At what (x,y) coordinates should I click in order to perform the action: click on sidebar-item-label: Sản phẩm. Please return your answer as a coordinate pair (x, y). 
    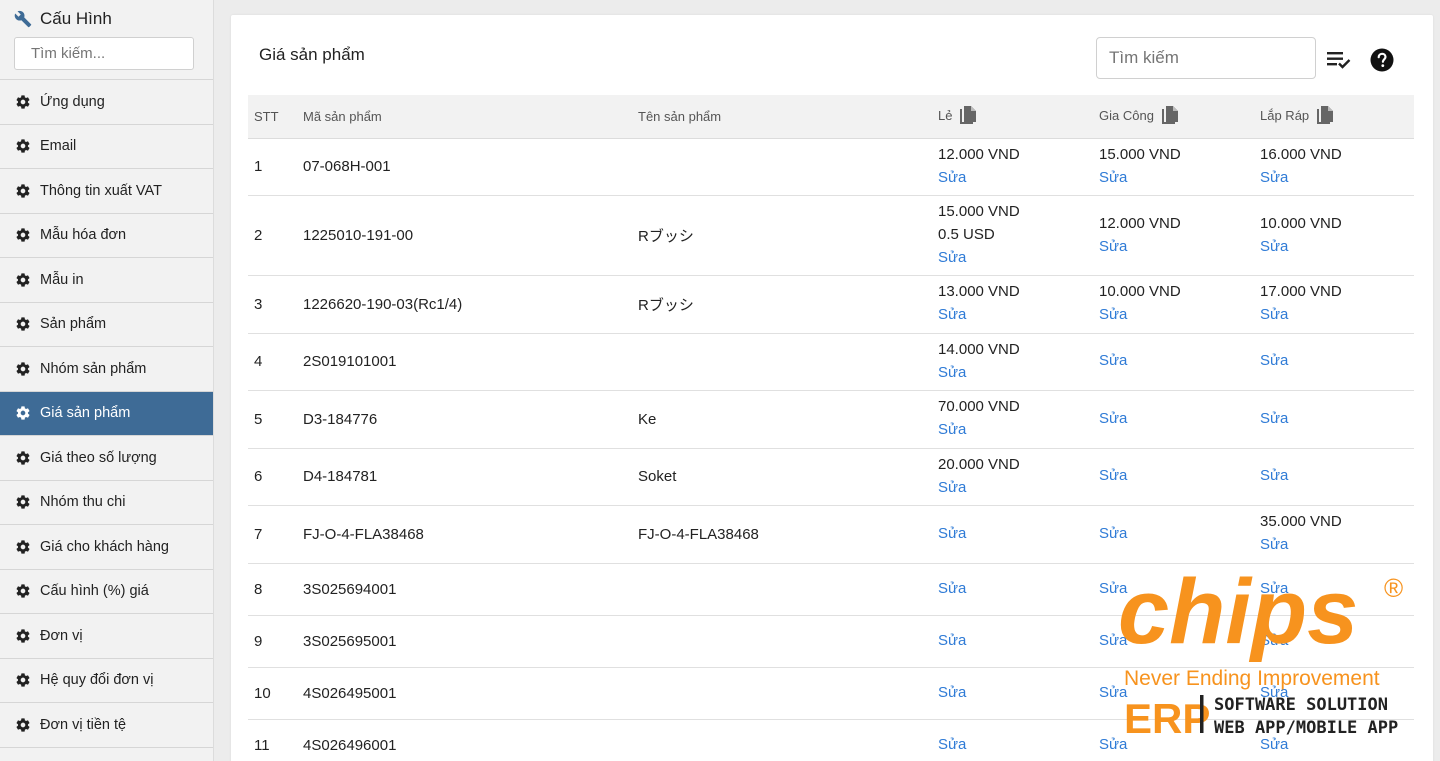
    Looking at the image, I should click on (73, 324).